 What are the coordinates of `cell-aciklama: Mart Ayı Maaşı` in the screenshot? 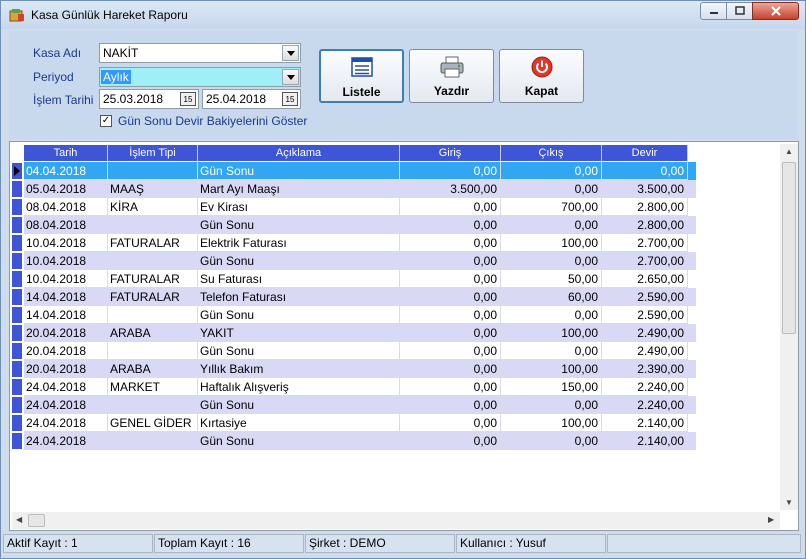 It's located at (299, 189).